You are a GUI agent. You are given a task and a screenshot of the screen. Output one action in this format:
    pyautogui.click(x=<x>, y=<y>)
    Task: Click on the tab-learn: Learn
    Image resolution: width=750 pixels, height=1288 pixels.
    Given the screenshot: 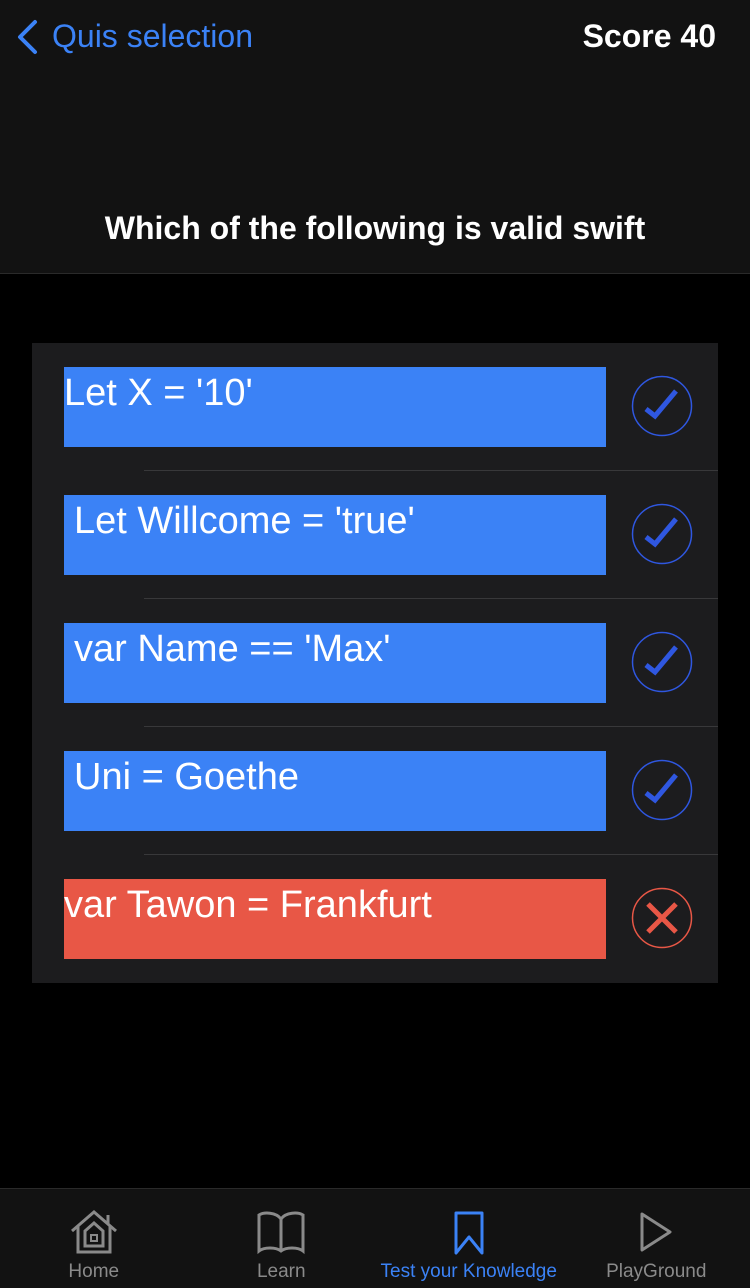 What is the action you would take?
    pyautogui.click(x=282, y=1238)
    